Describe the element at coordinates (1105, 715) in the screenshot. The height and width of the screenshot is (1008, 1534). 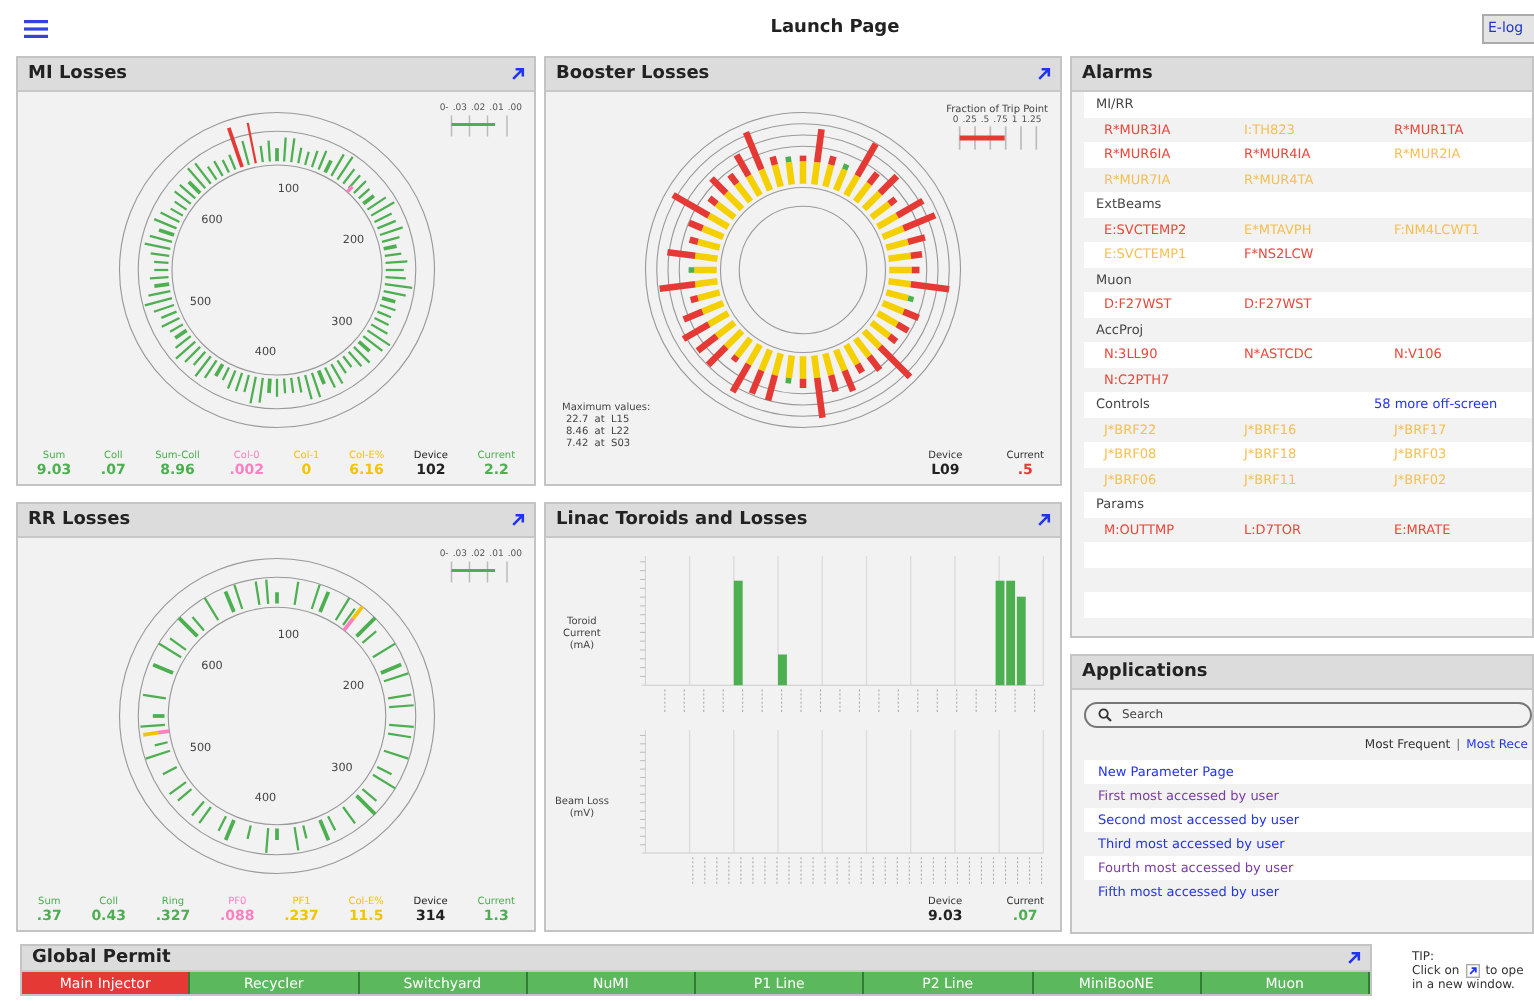
I see `search-icon` at that location.